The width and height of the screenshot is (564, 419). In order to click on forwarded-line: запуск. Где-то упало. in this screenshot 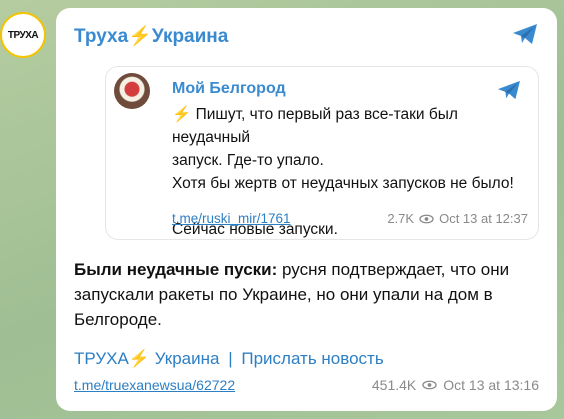, I will do `click(248, 160)`.